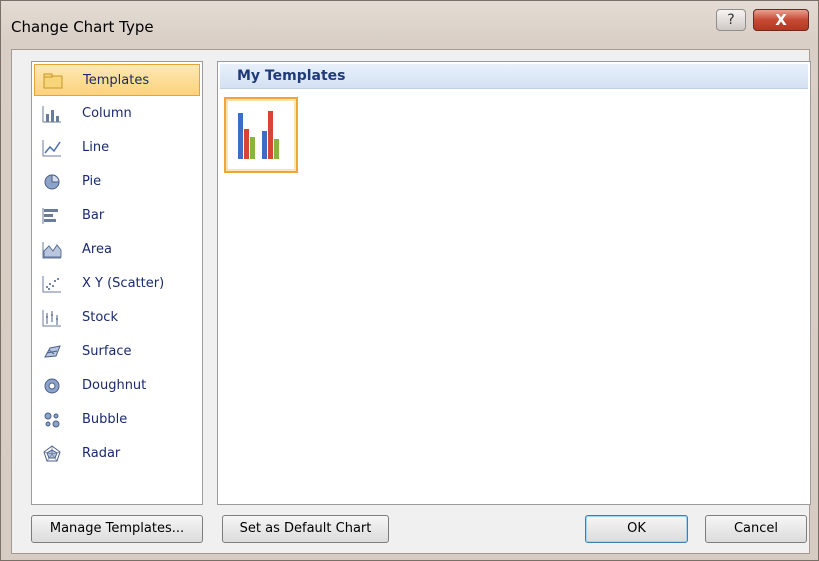 The width and height of the screenshot is (819, 561). Describe the element at coordinates (291, 76) in the screenshot. I see `section-title: My Templates` at that location.